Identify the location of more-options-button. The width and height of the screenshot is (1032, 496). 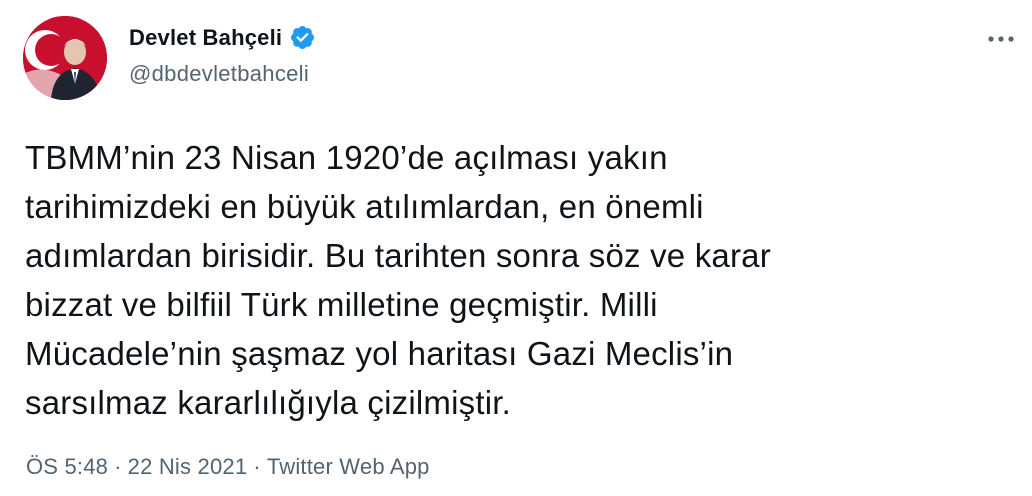
(1001, 39).